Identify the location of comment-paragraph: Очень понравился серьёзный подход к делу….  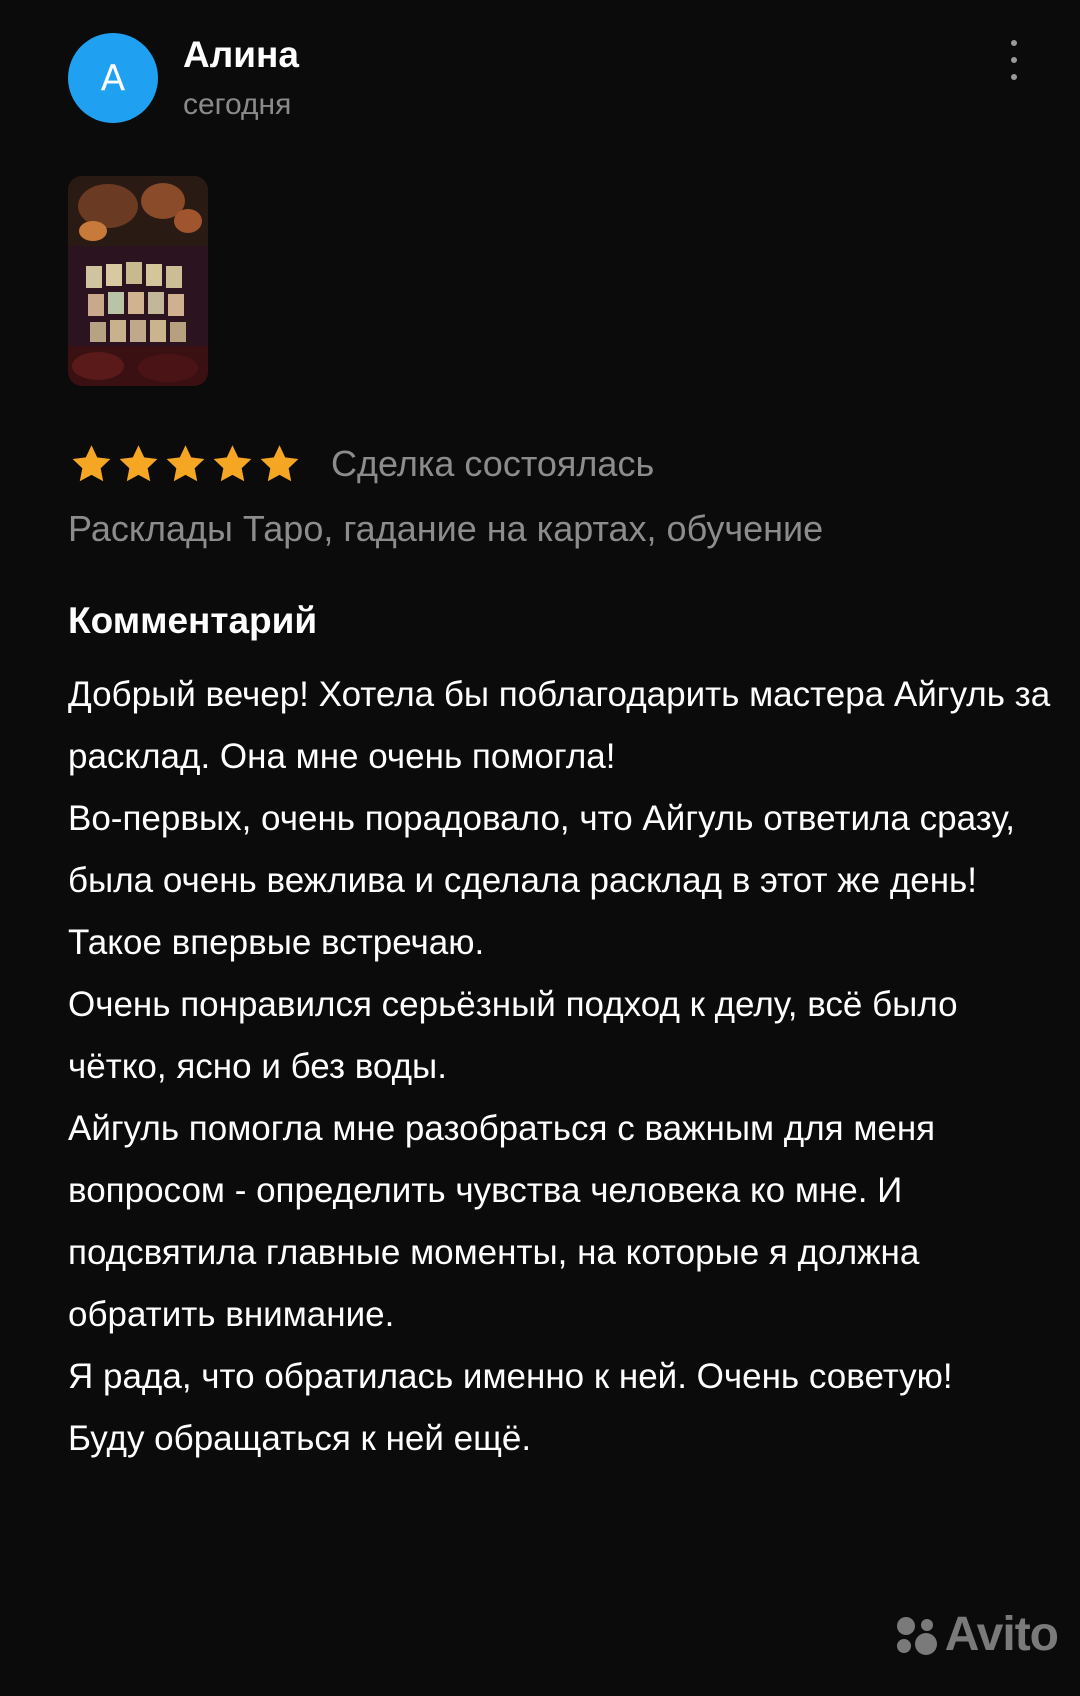
(513, 1035).